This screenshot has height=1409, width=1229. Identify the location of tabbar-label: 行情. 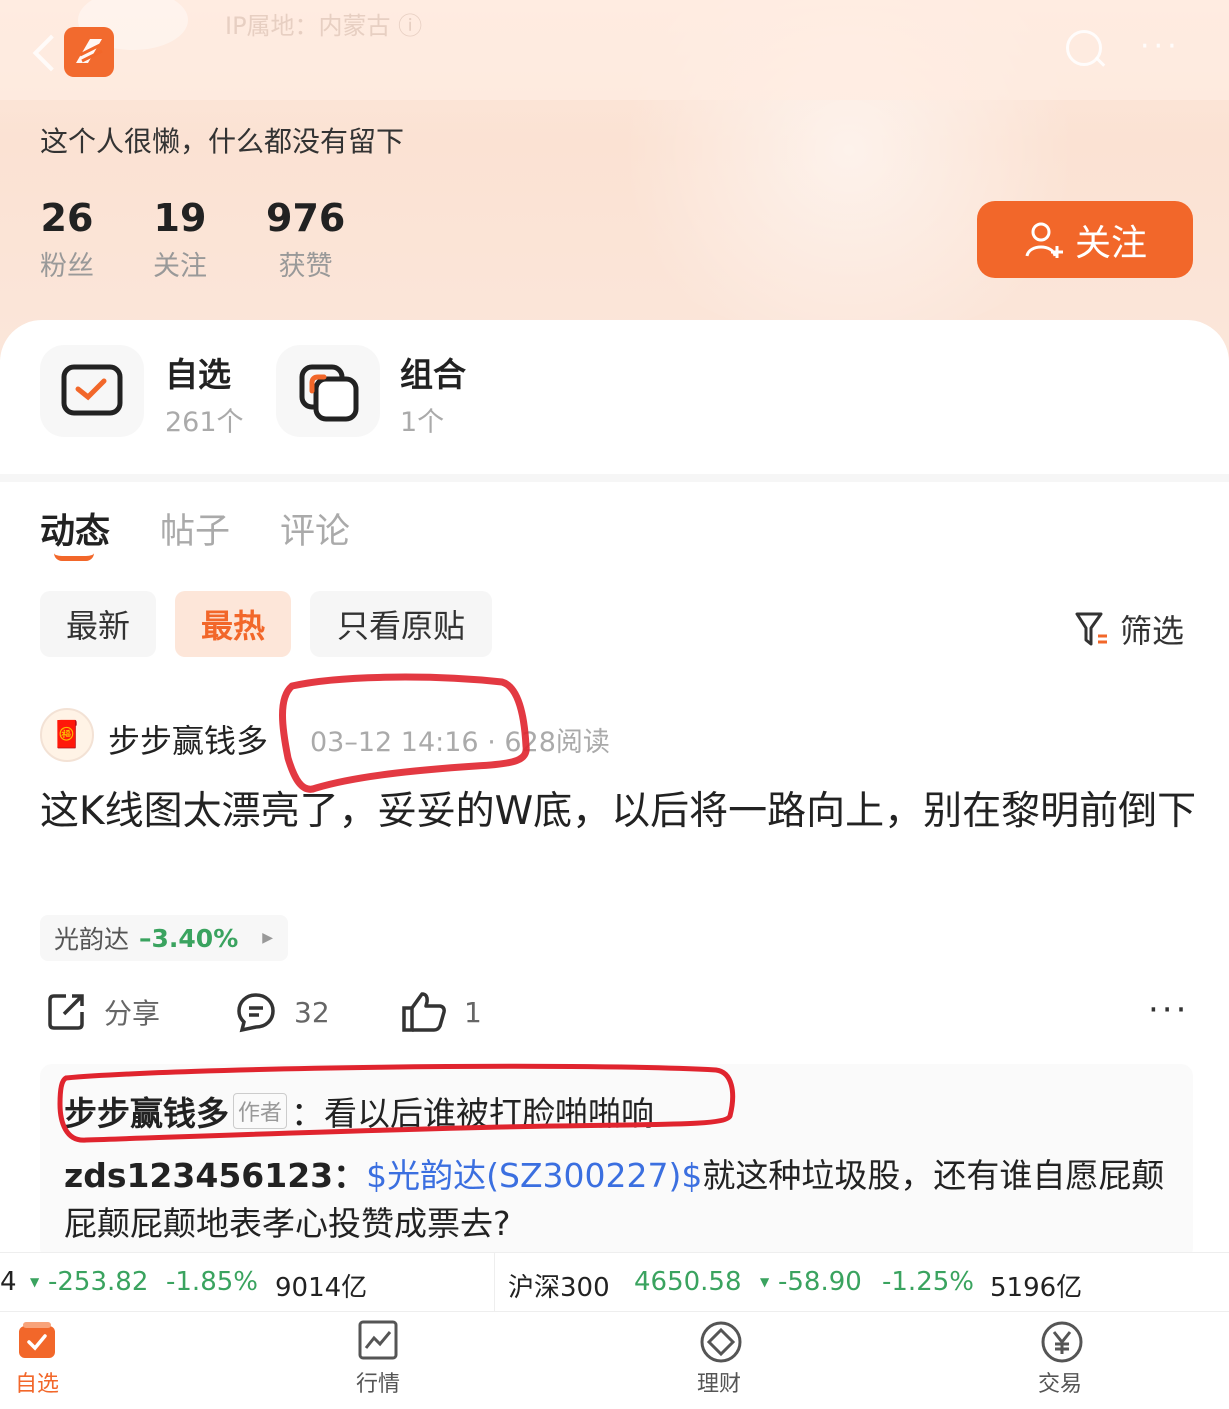
(377, 1384).